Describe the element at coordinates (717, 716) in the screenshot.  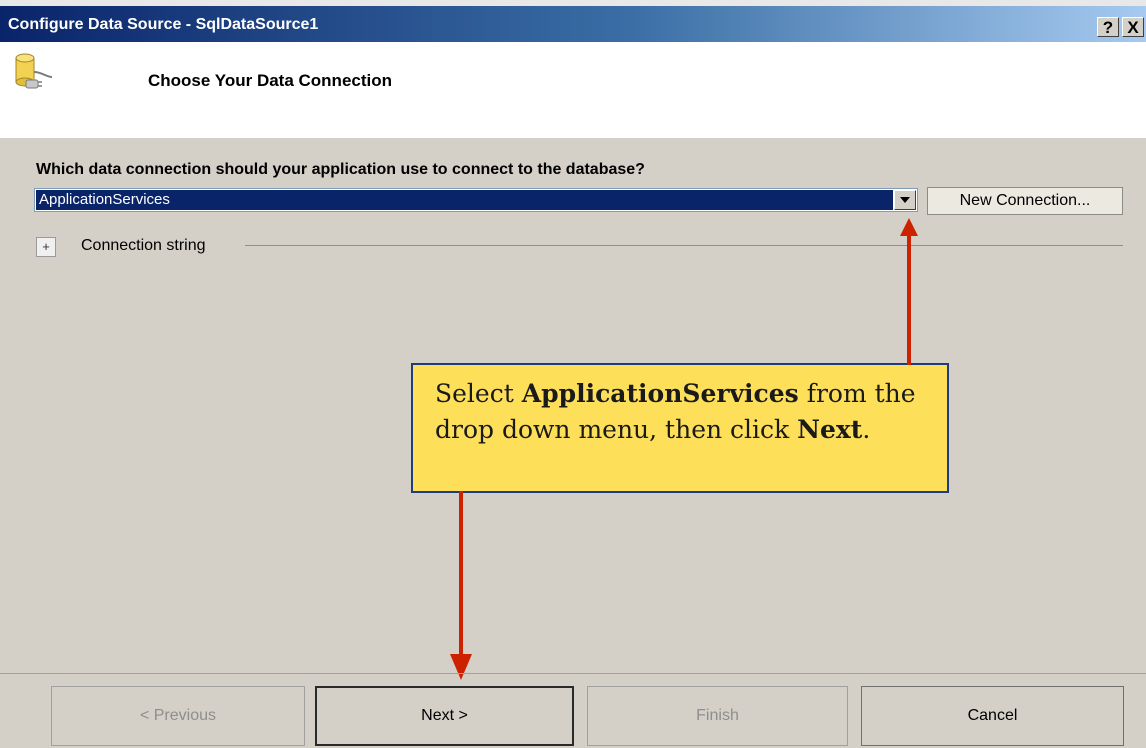
I see `finish-button: Finish` at that location.